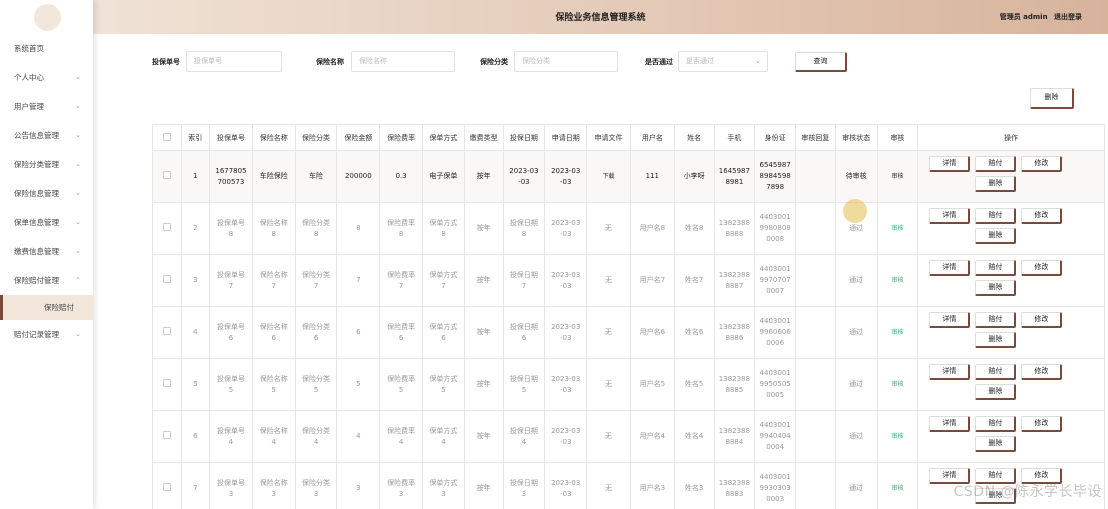 This screenshot has width=1108, height=509. What do you see at coordinates (723, 61) in the screenshot?
I see `approved-select: 是否通过 ⌄` at bounding box center [723, 61].